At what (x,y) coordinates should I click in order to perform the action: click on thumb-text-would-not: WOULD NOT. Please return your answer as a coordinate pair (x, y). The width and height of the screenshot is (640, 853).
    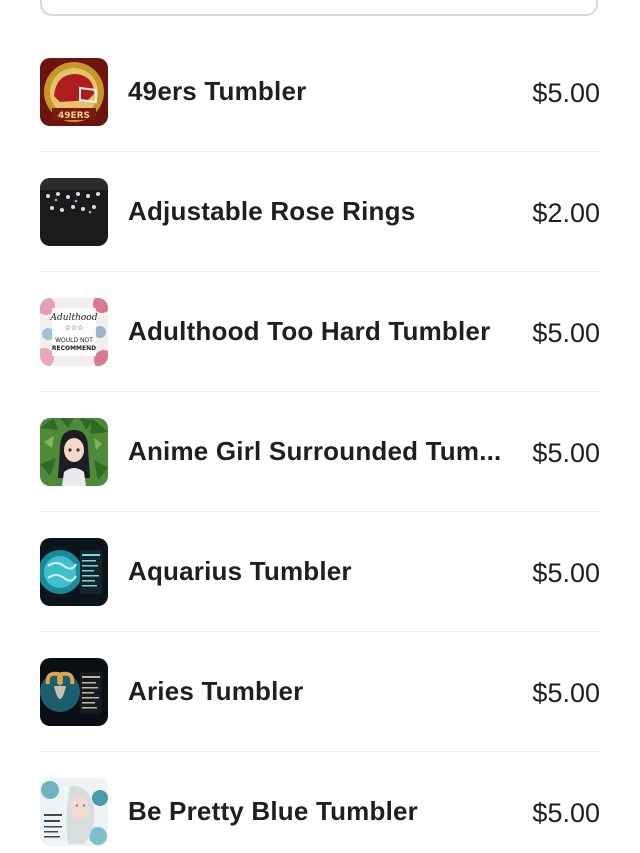
    Looking at the image, I should click on (74, 340).